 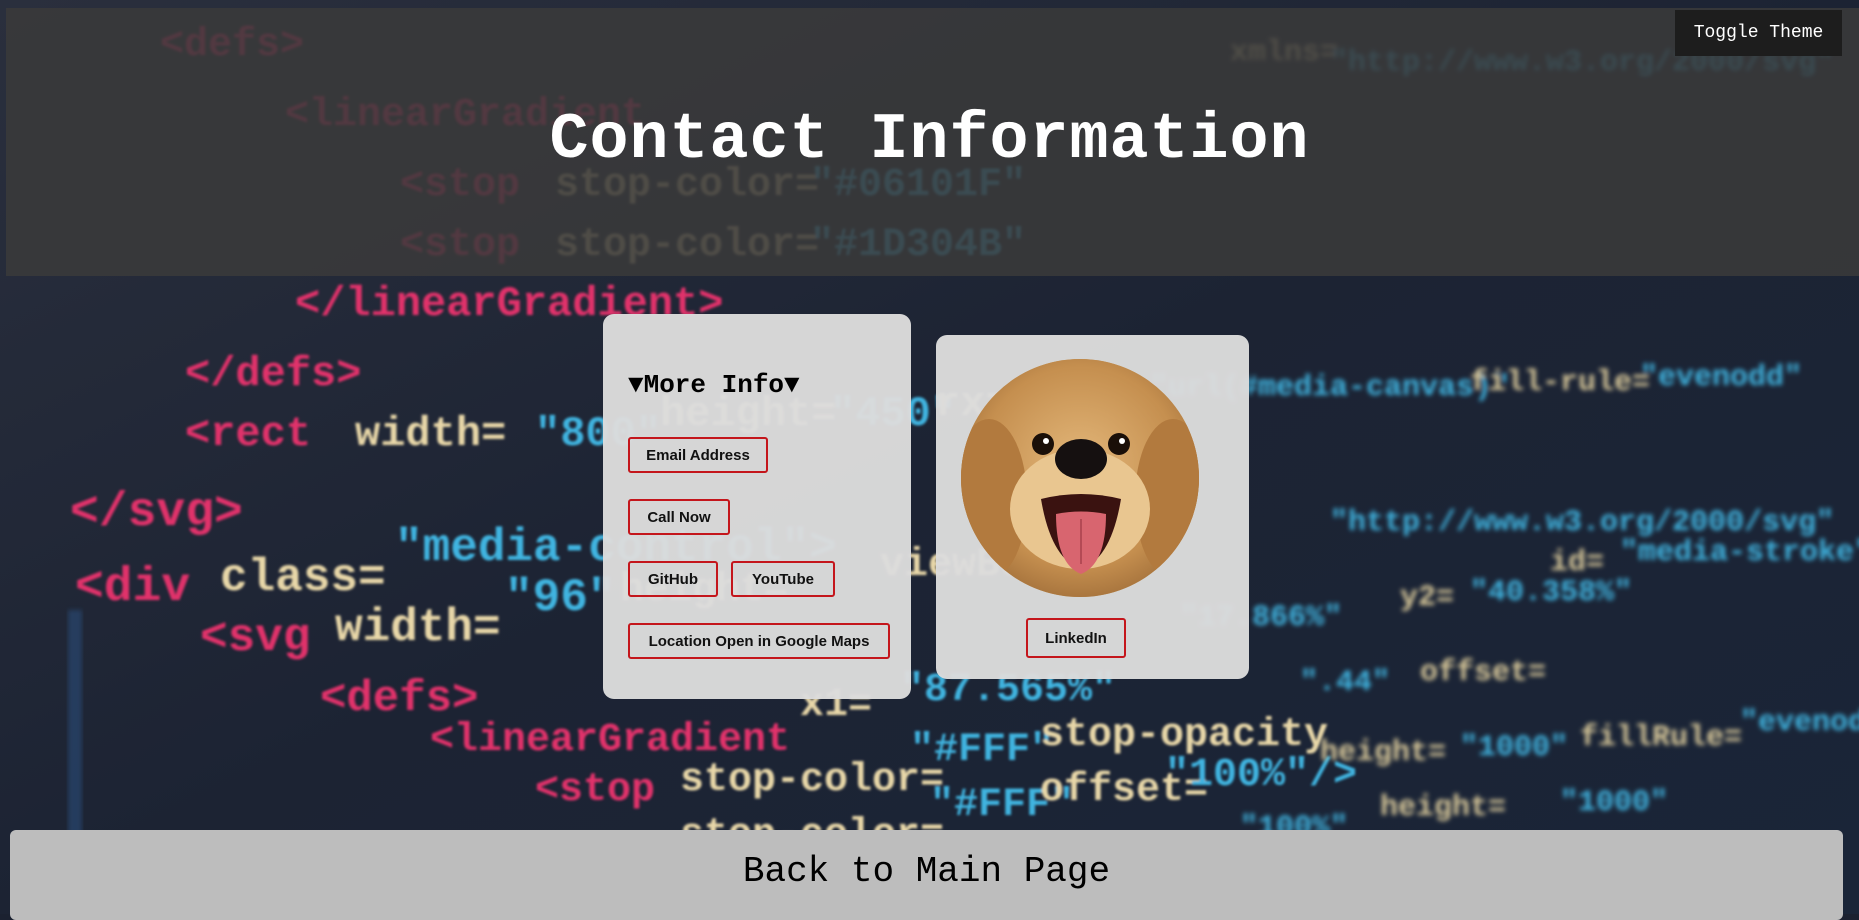 What do you see at coordinates (698, 455) in the screenshot?
I see `email-button: Email Address` at bounding box center [698, 455].